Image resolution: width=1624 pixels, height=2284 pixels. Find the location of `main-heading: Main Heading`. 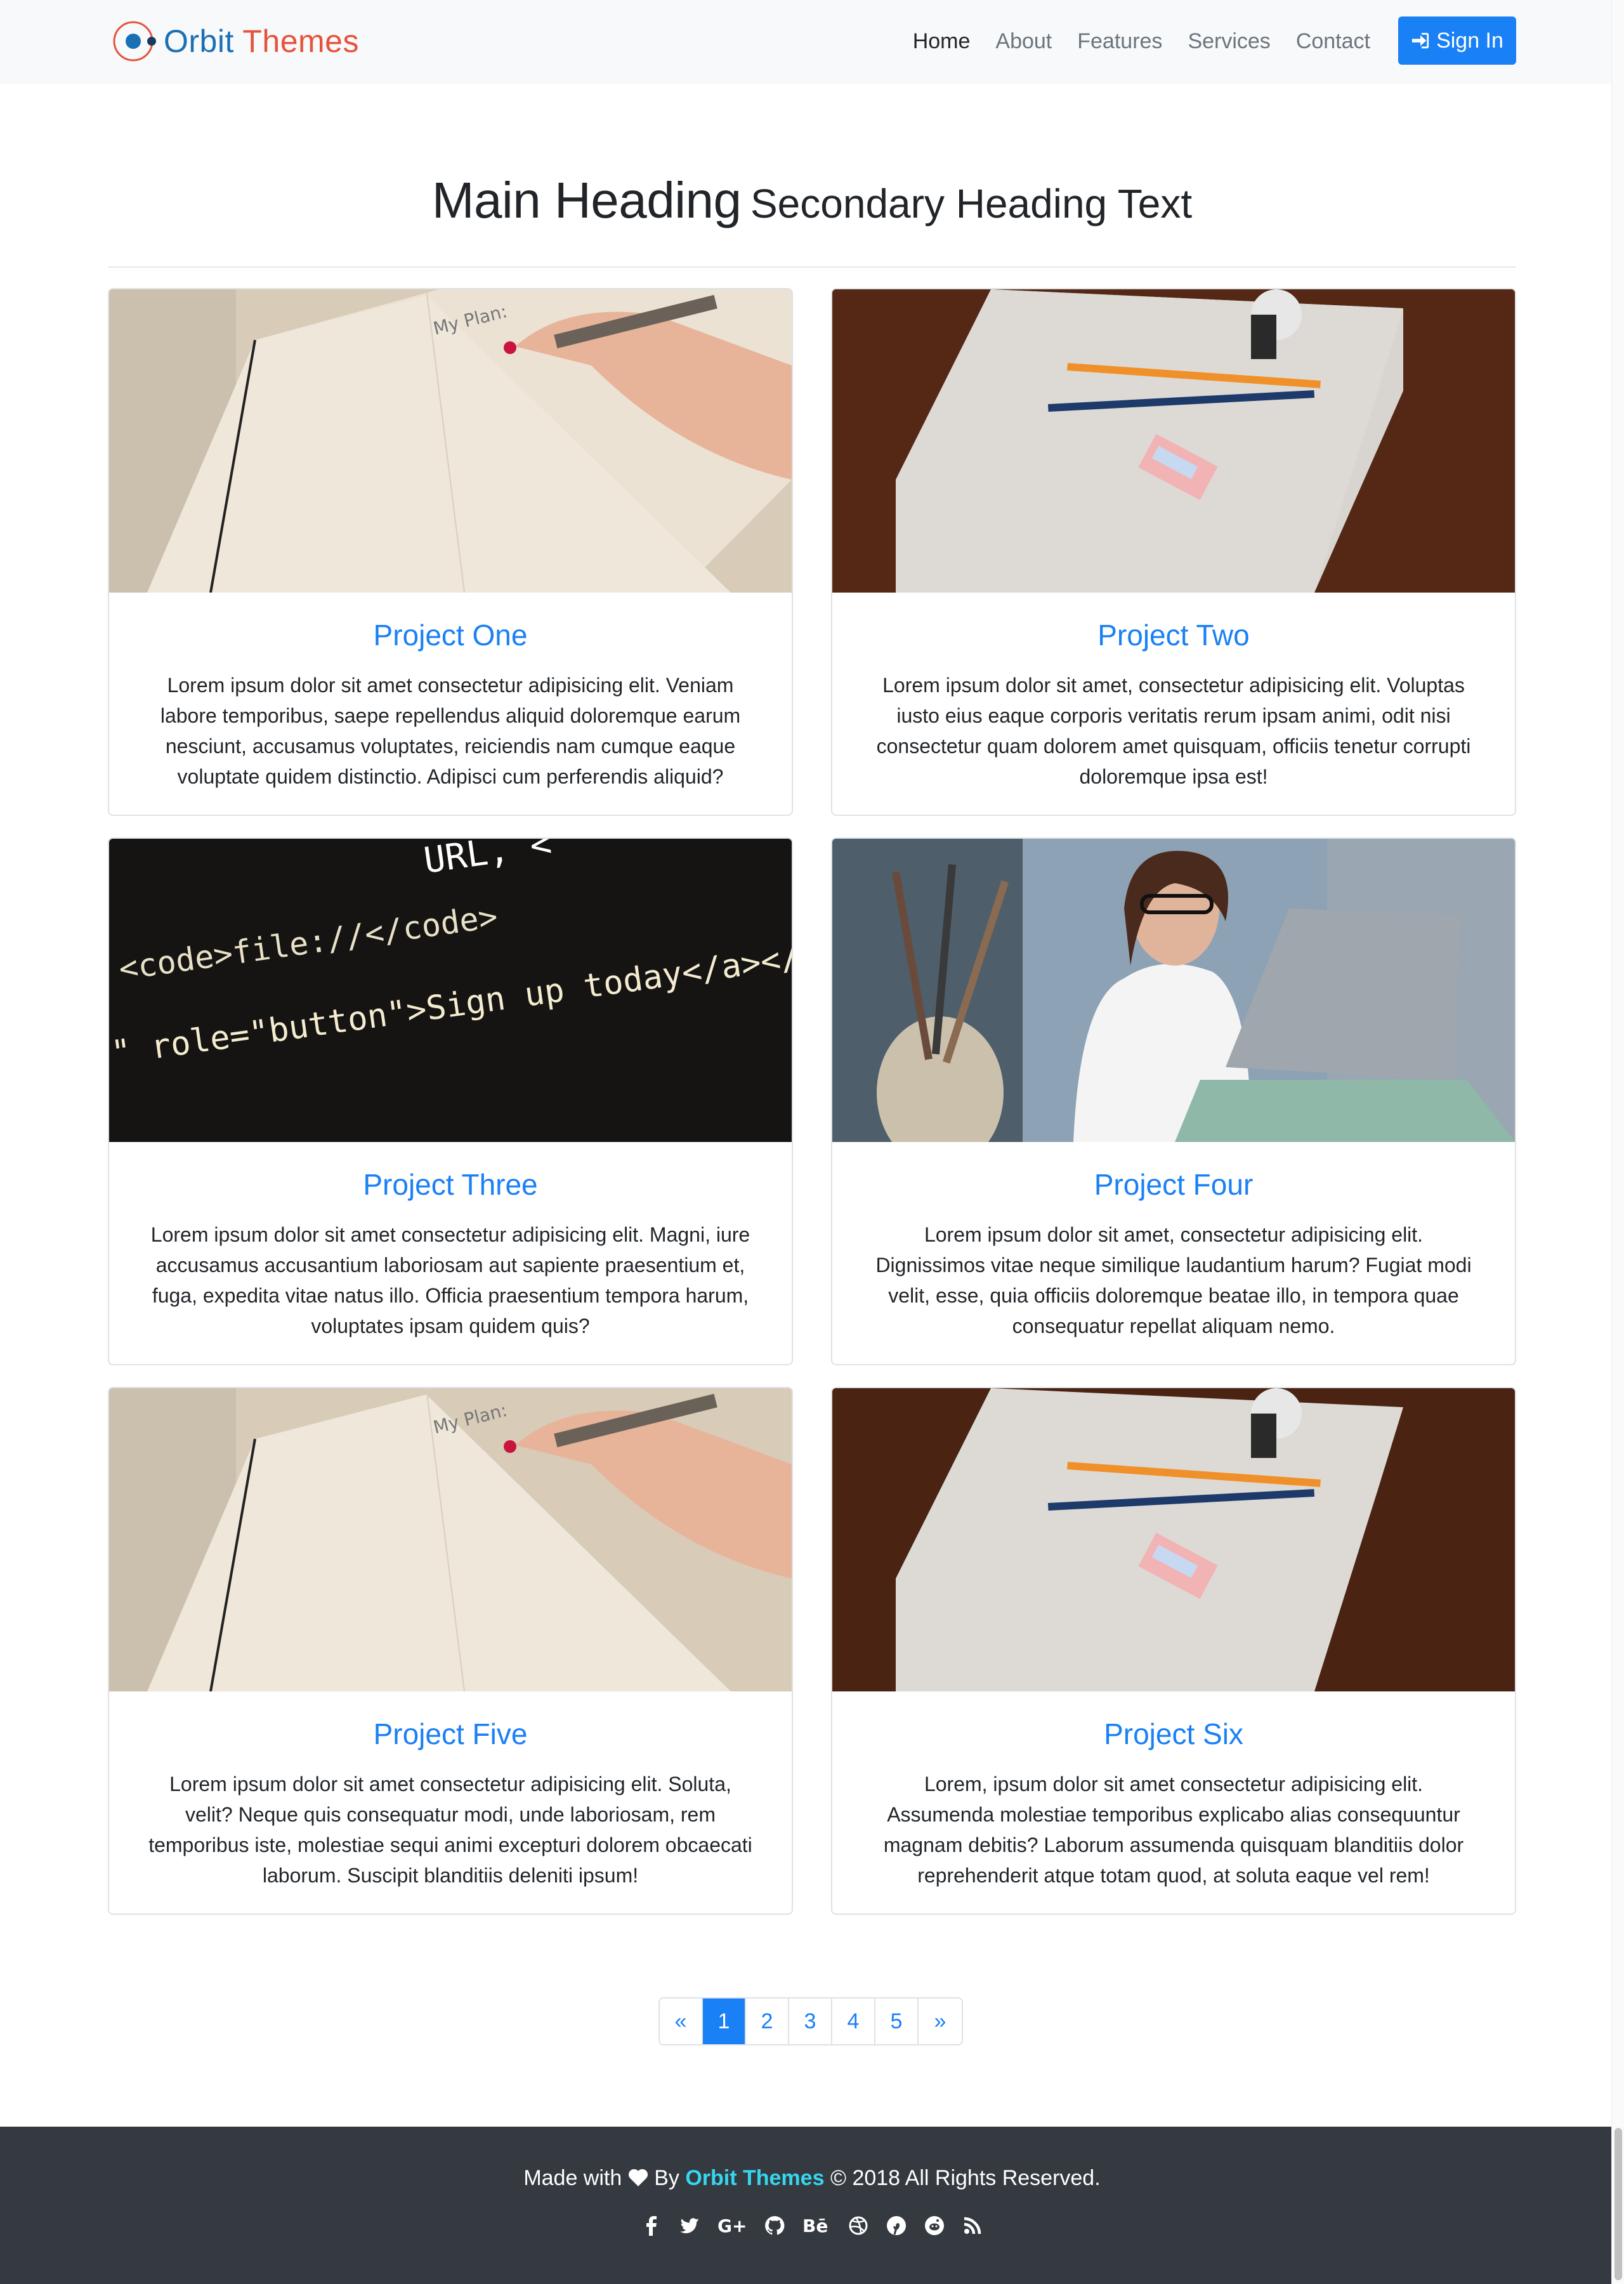

main-heading: Main Heading is located at coordinates (586, 200).